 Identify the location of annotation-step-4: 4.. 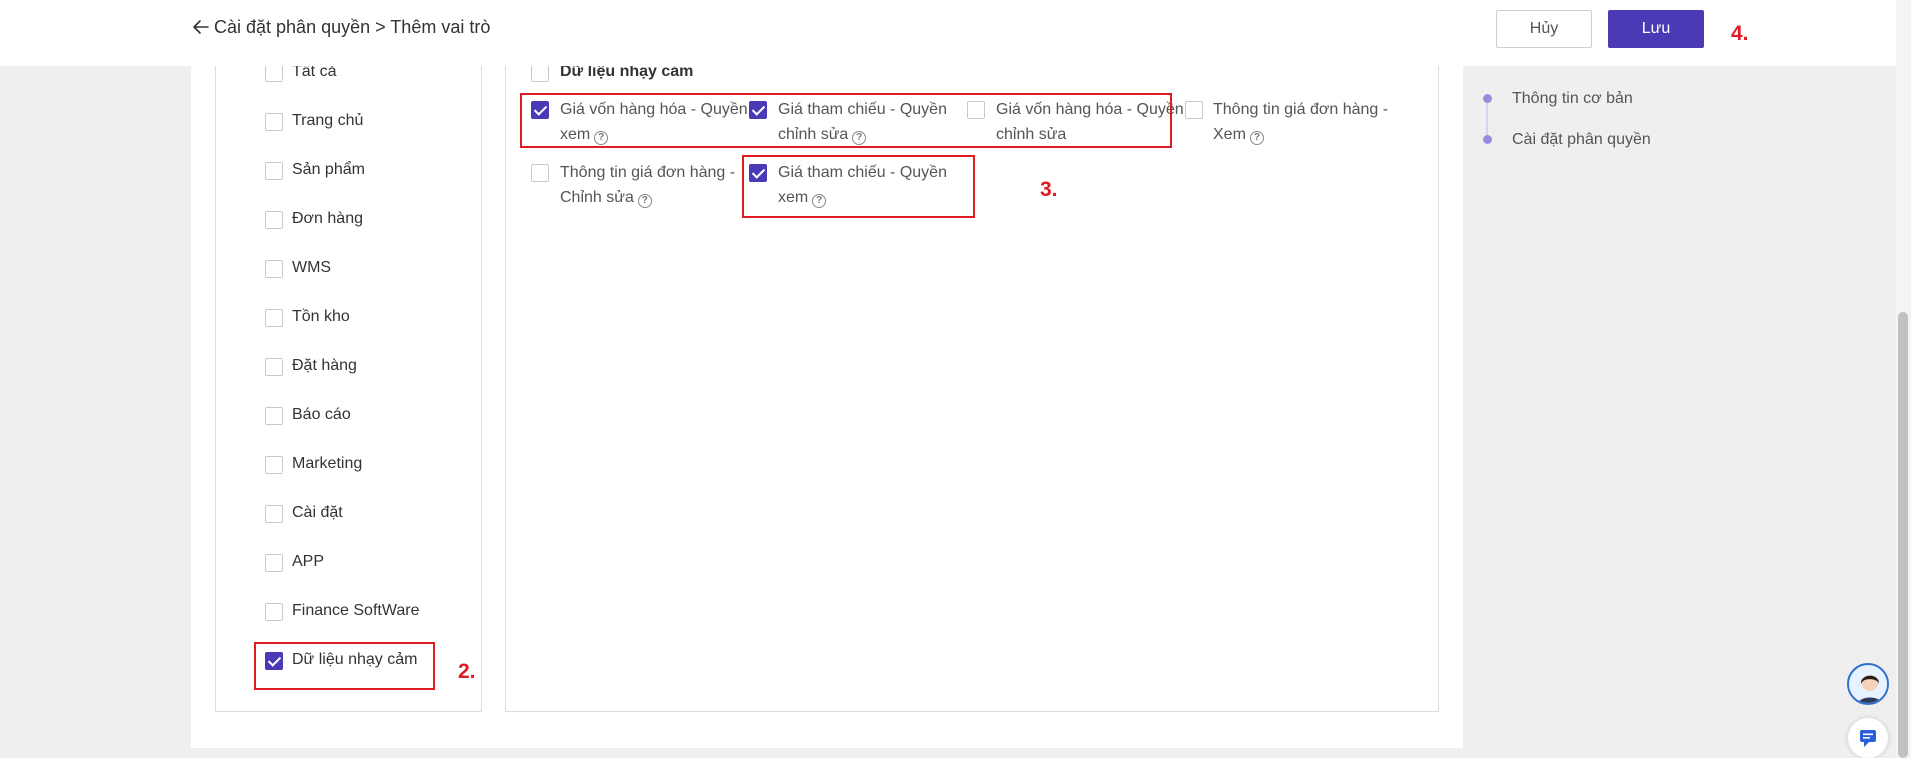
(1740, 33).